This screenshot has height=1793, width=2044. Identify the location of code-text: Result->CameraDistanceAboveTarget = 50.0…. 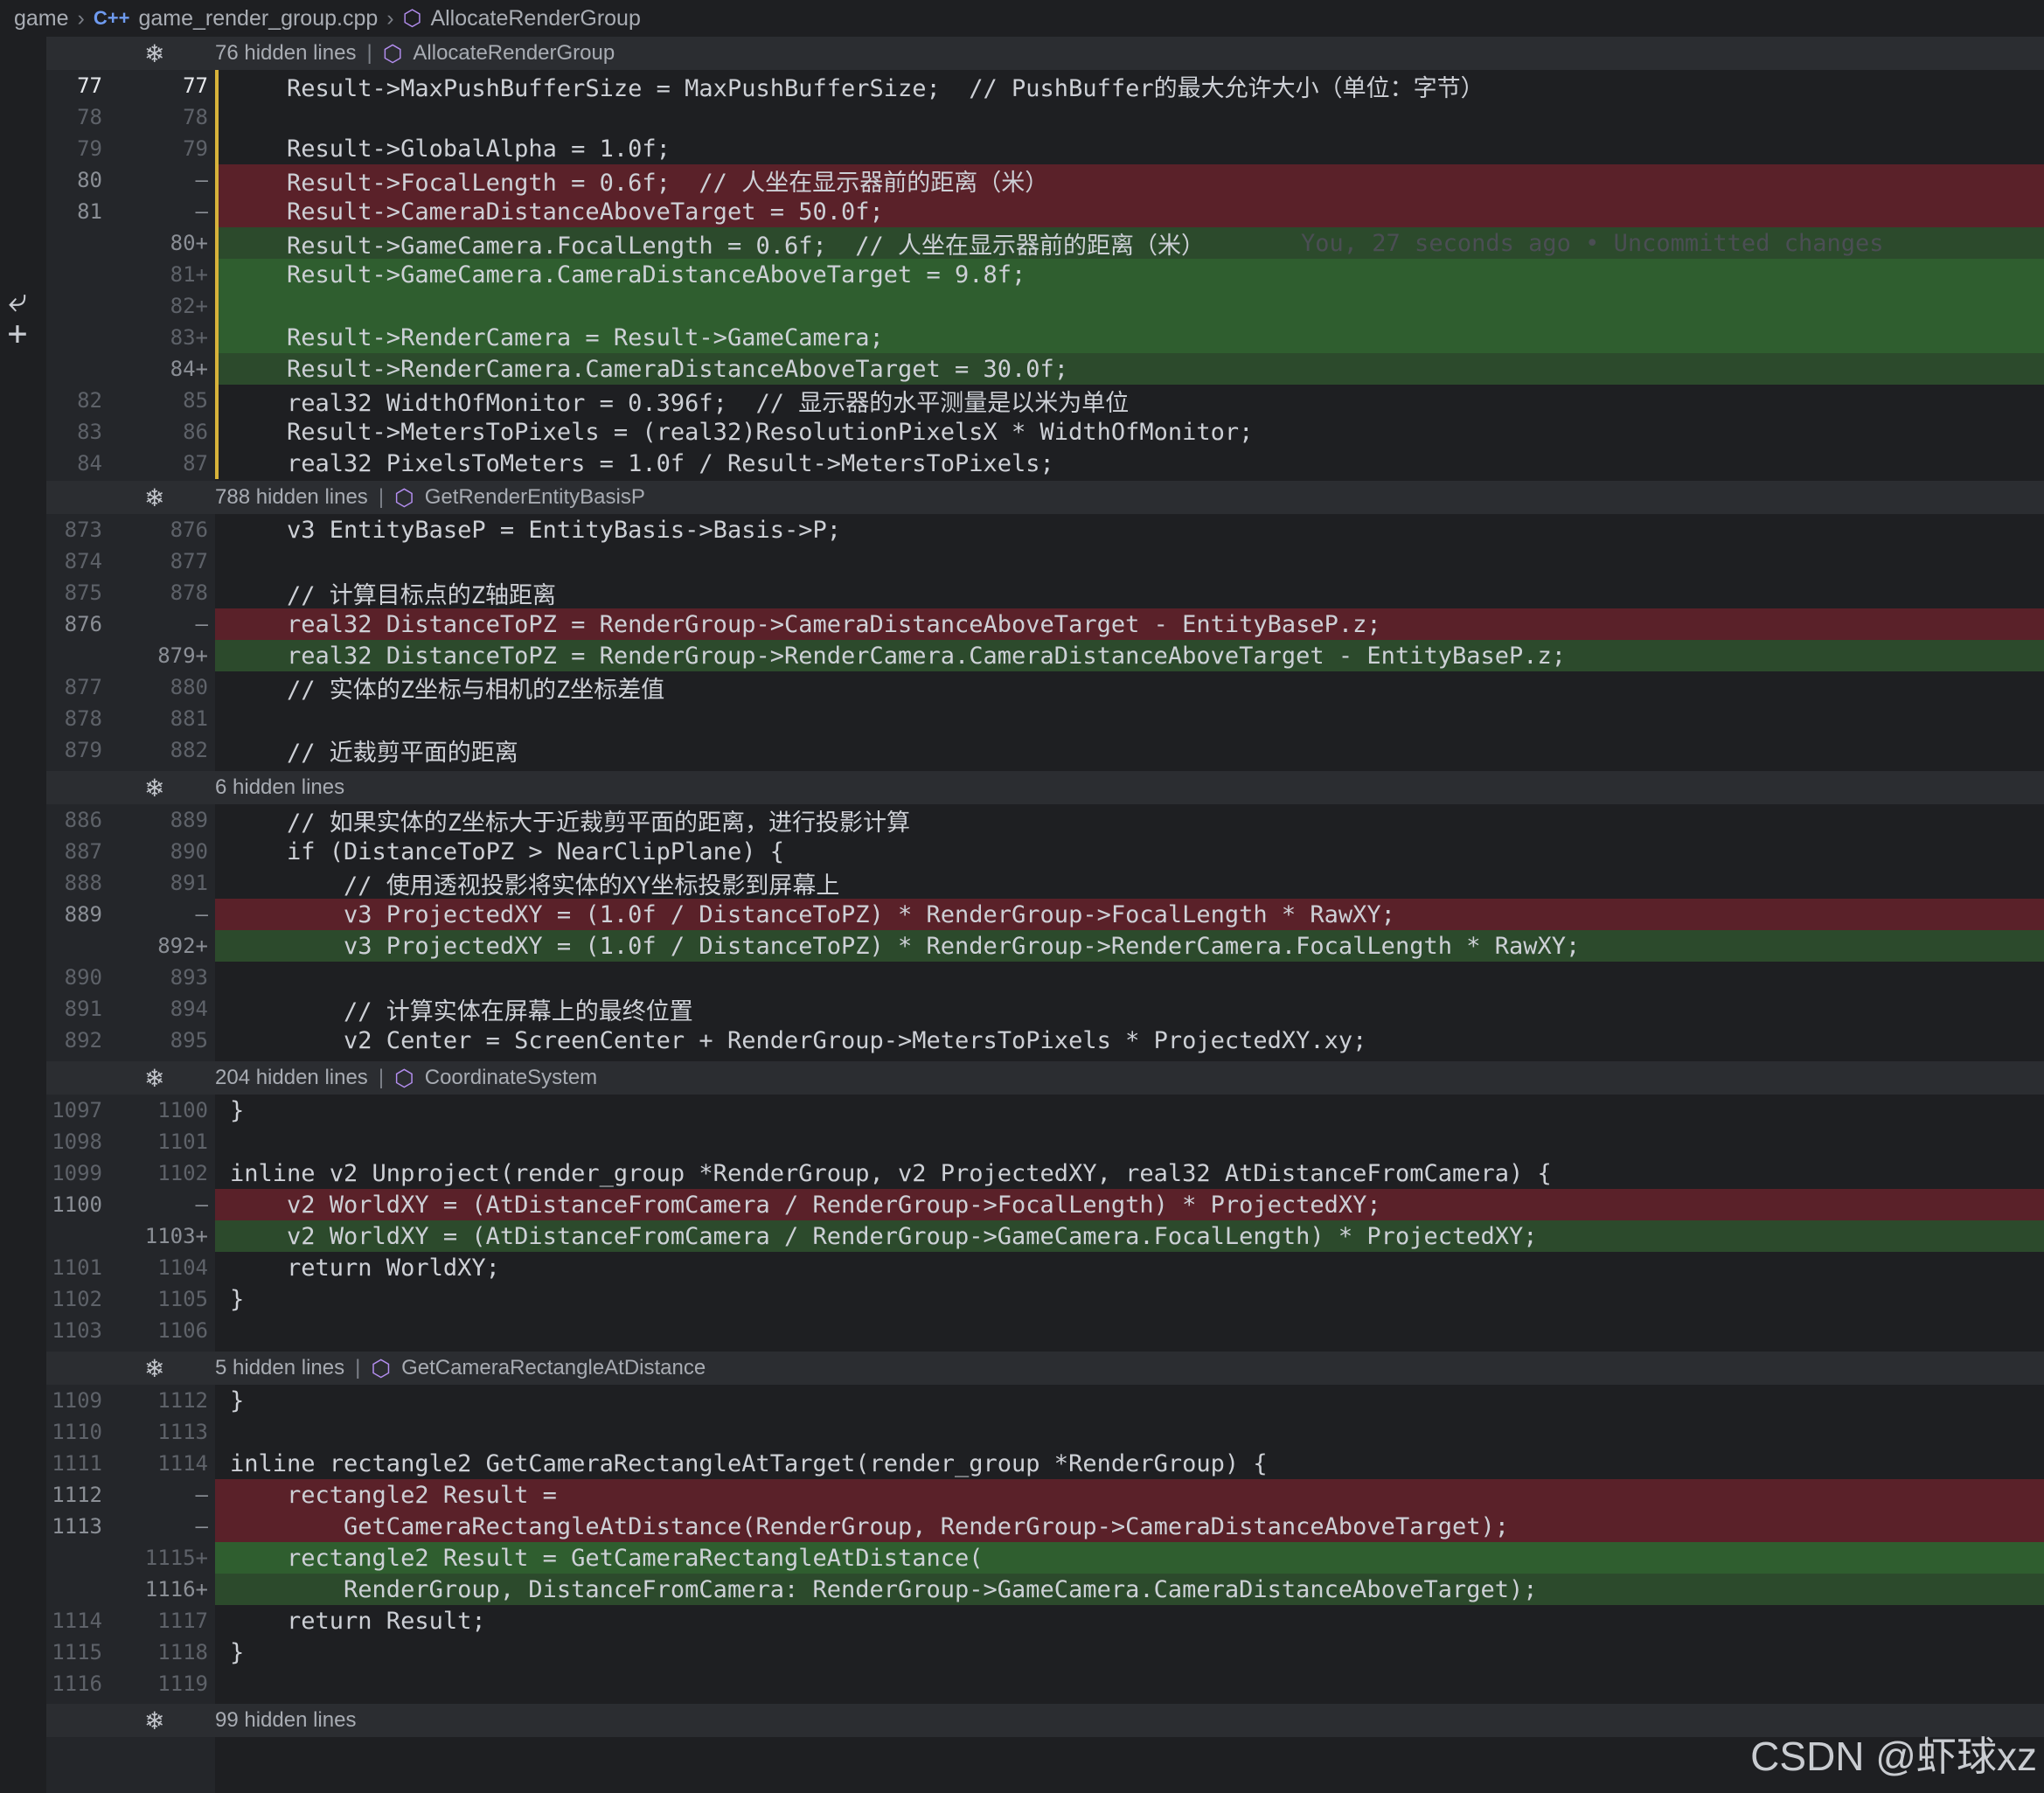
(549, 212).